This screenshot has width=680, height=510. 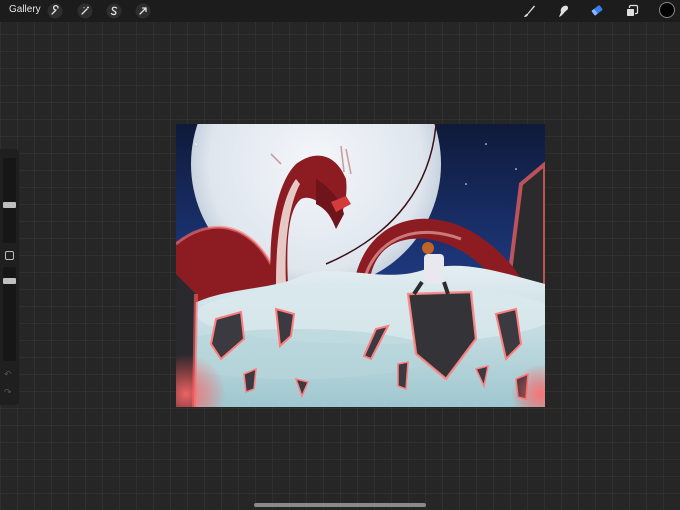 I want to click on wrench-icon, so click(x=55, y=11).